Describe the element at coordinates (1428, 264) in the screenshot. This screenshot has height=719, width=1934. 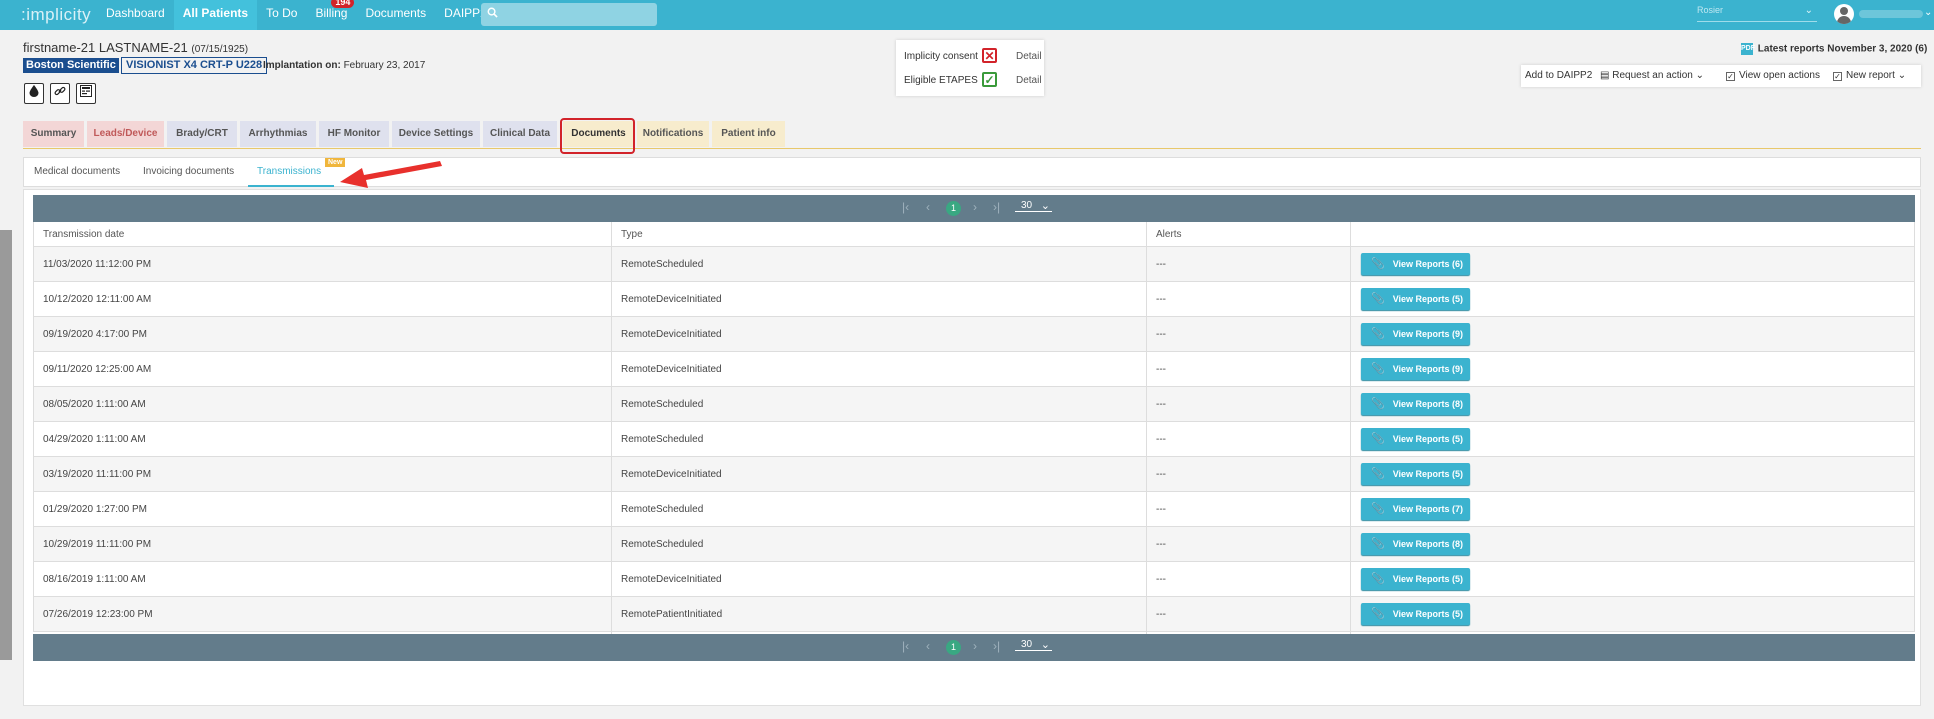
I see `view-reports-label: View Reports (6)` at that location.